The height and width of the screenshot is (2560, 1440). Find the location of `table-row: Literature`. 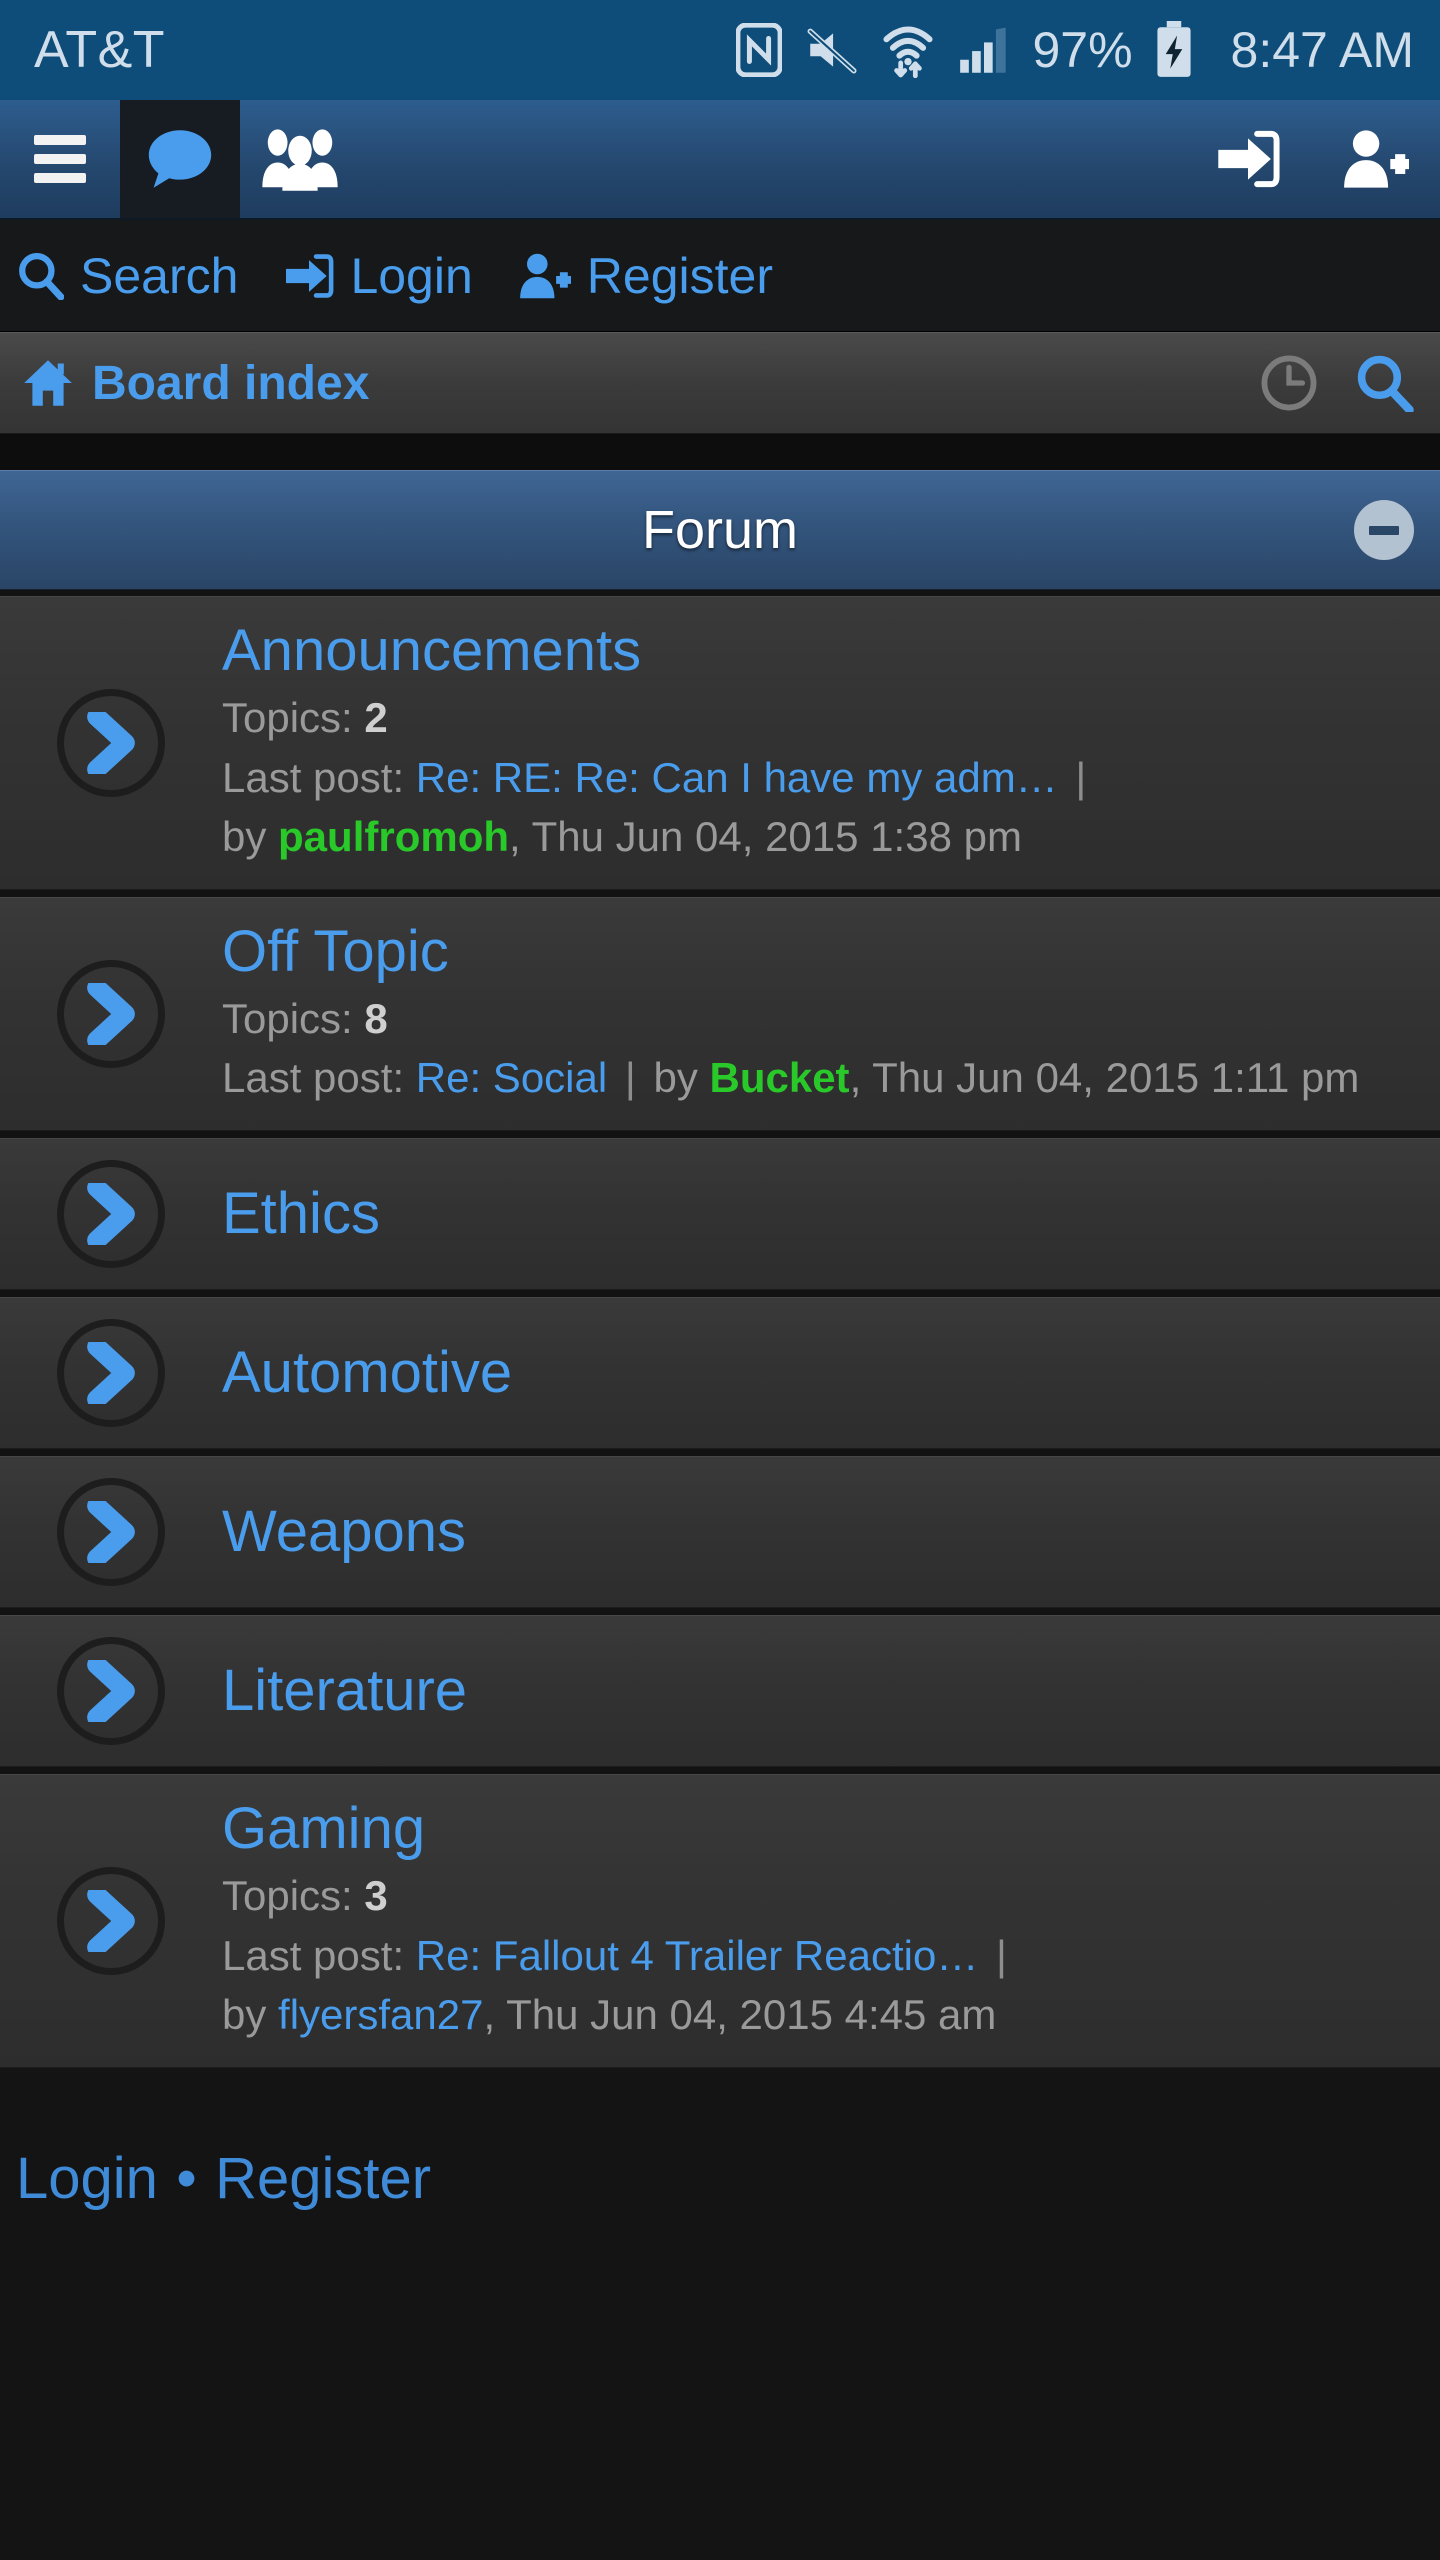

table-row: Literature is located at coordinates (720, 1691).